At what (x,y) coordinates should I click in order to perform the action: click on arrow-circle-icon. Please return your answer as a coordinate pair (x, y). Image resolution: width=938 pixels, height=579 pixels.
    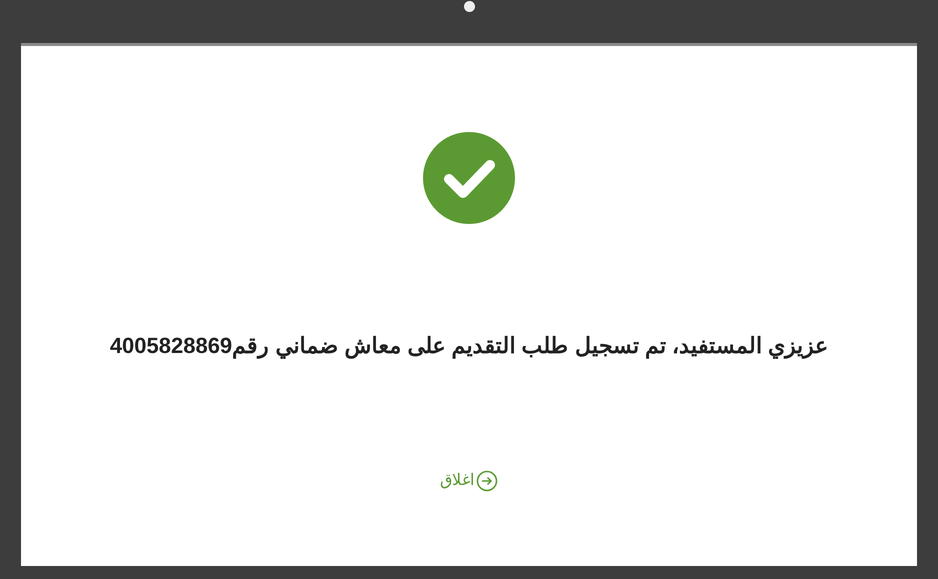
    Looking at the image, I should click on (487, 481).